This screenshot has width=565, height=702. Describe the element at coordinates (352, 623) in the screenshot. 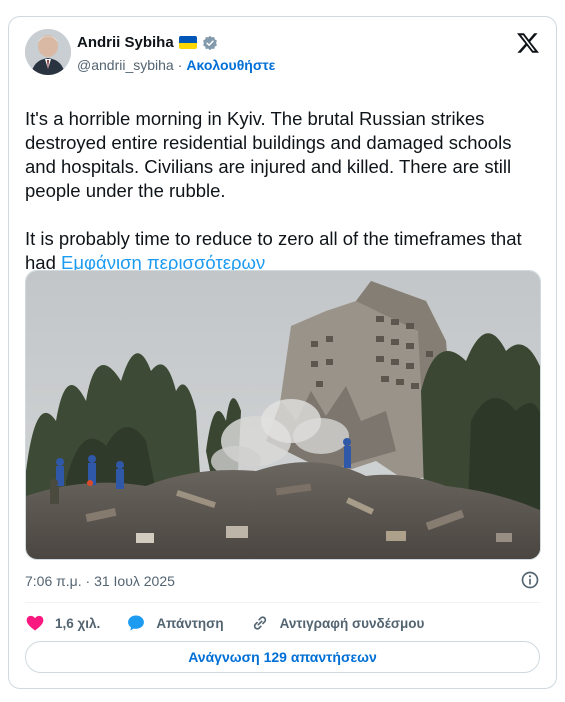

I see `copy-link-label: Αντιγραφή συνδέσμου` at that location.